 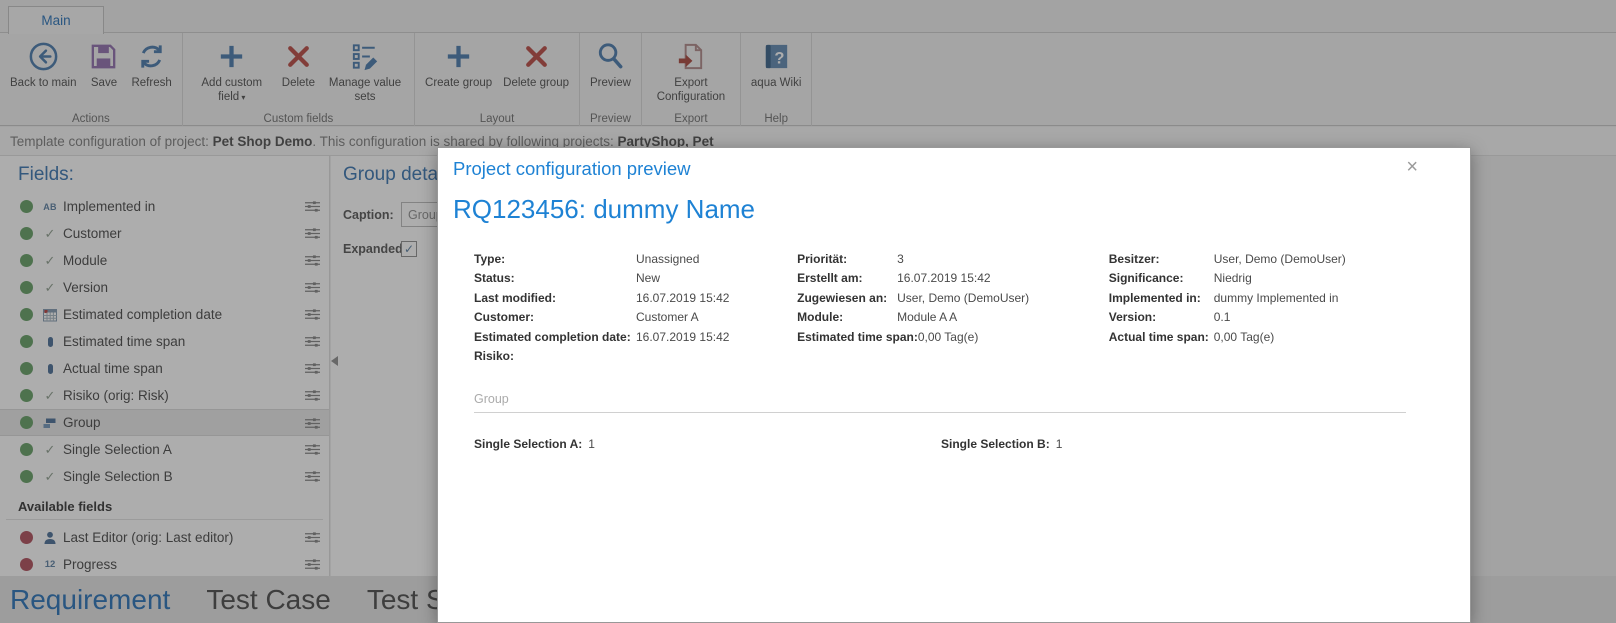 What do you see at coordinates (552, 336) in the screenshot?
I see `detail-label: Estimated completion date:` at bounding box center [552, 336].